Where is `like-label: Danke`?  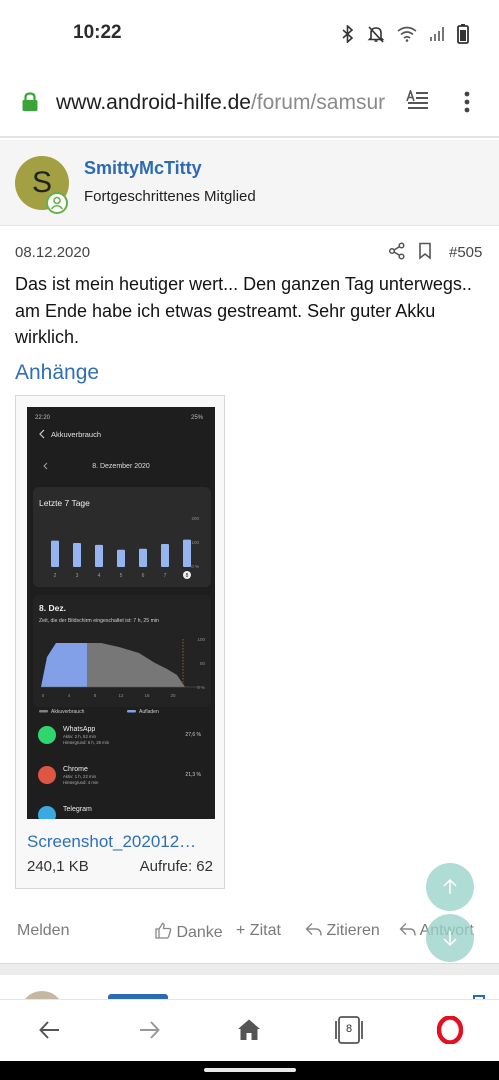
like-label: Danke is located at coordinates (199, 932).